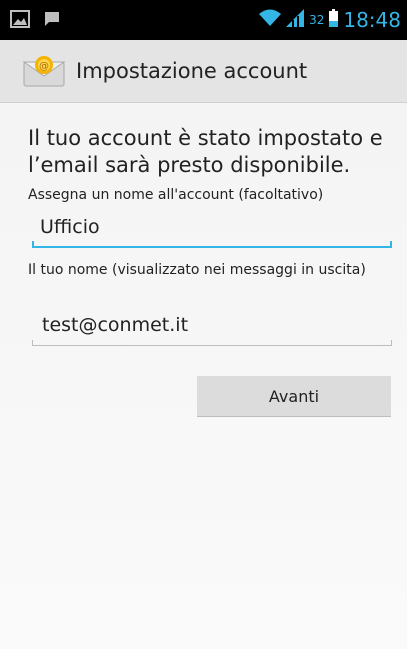 This screenshot has width=407, height=649. What do you see at coordinates (334, 20) in the screenshot?
I see `battery-icon` at bounding box center [334, 20].